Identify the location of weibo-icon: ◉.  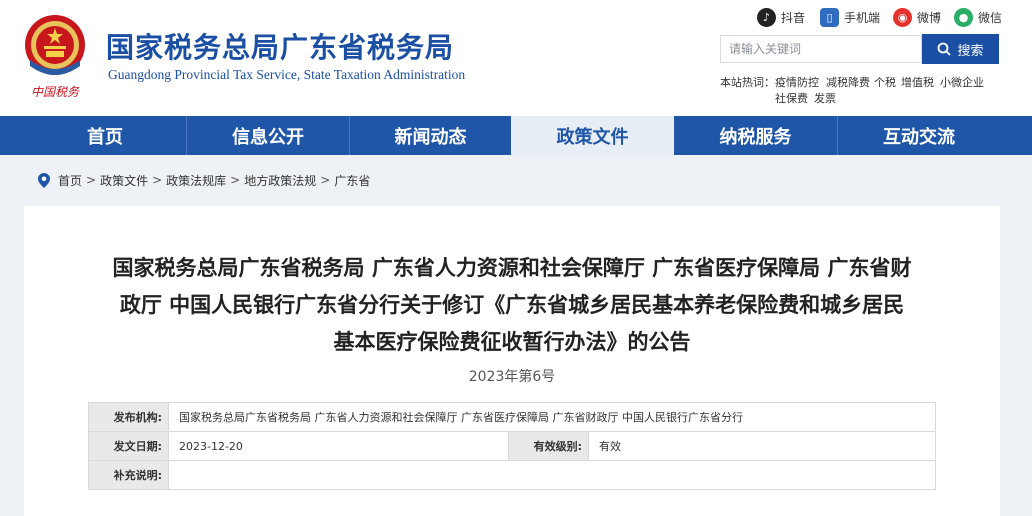
(902, 17).